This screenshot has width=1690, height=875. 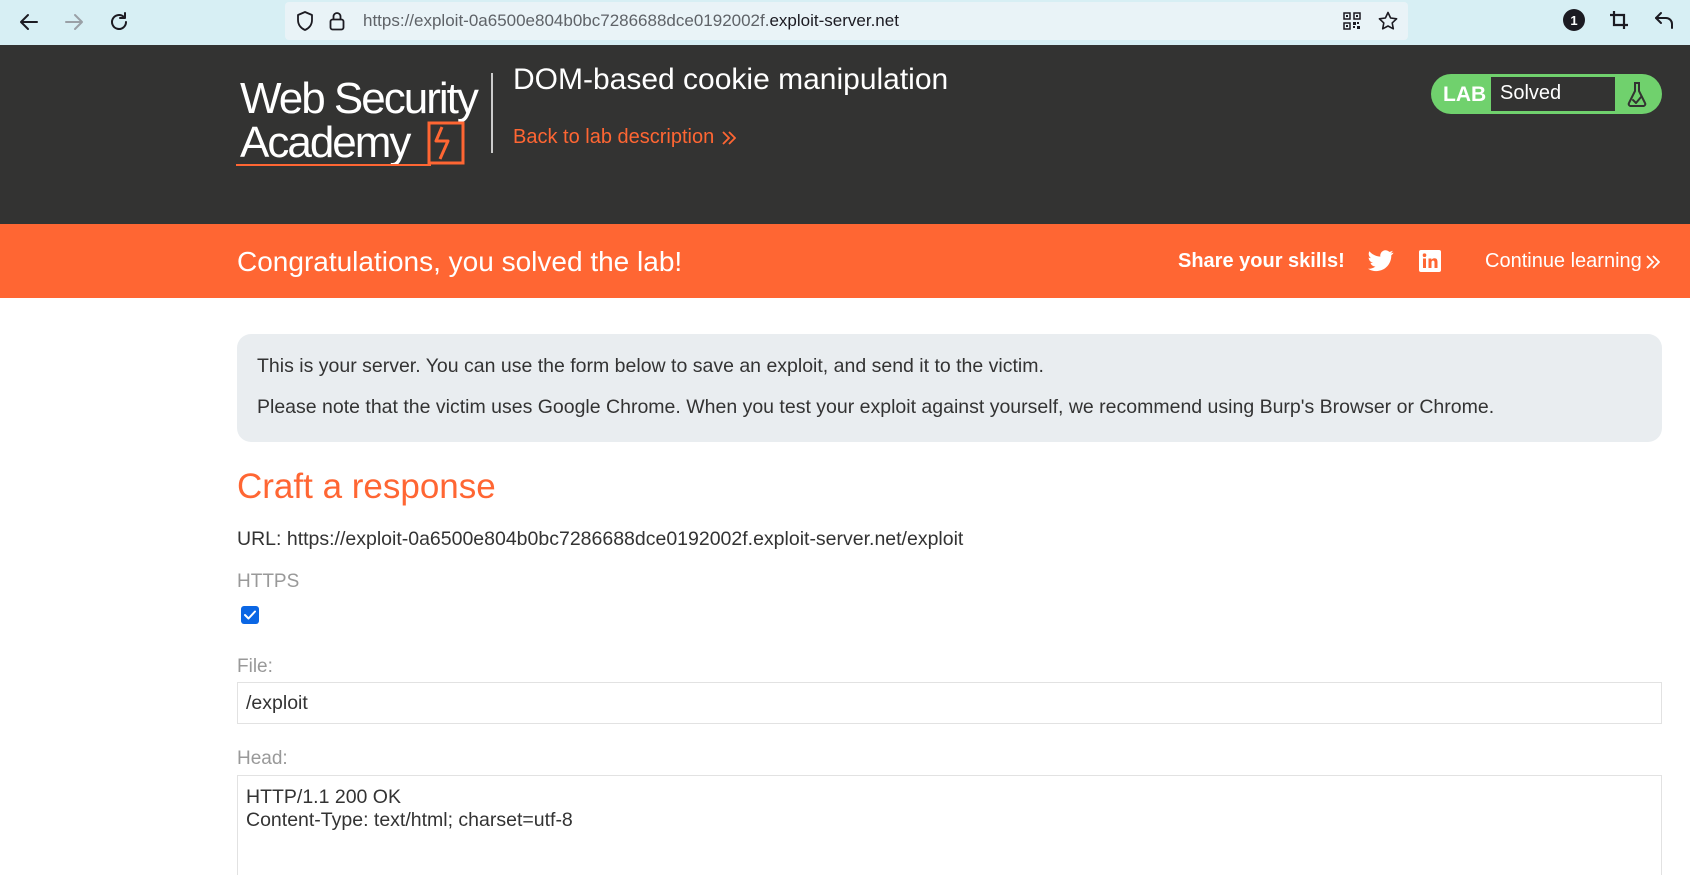 What do you see at coordinates (74, 22) in the screenshot?
I see `forward-arrow-icon` at bounding box center [74, 22].